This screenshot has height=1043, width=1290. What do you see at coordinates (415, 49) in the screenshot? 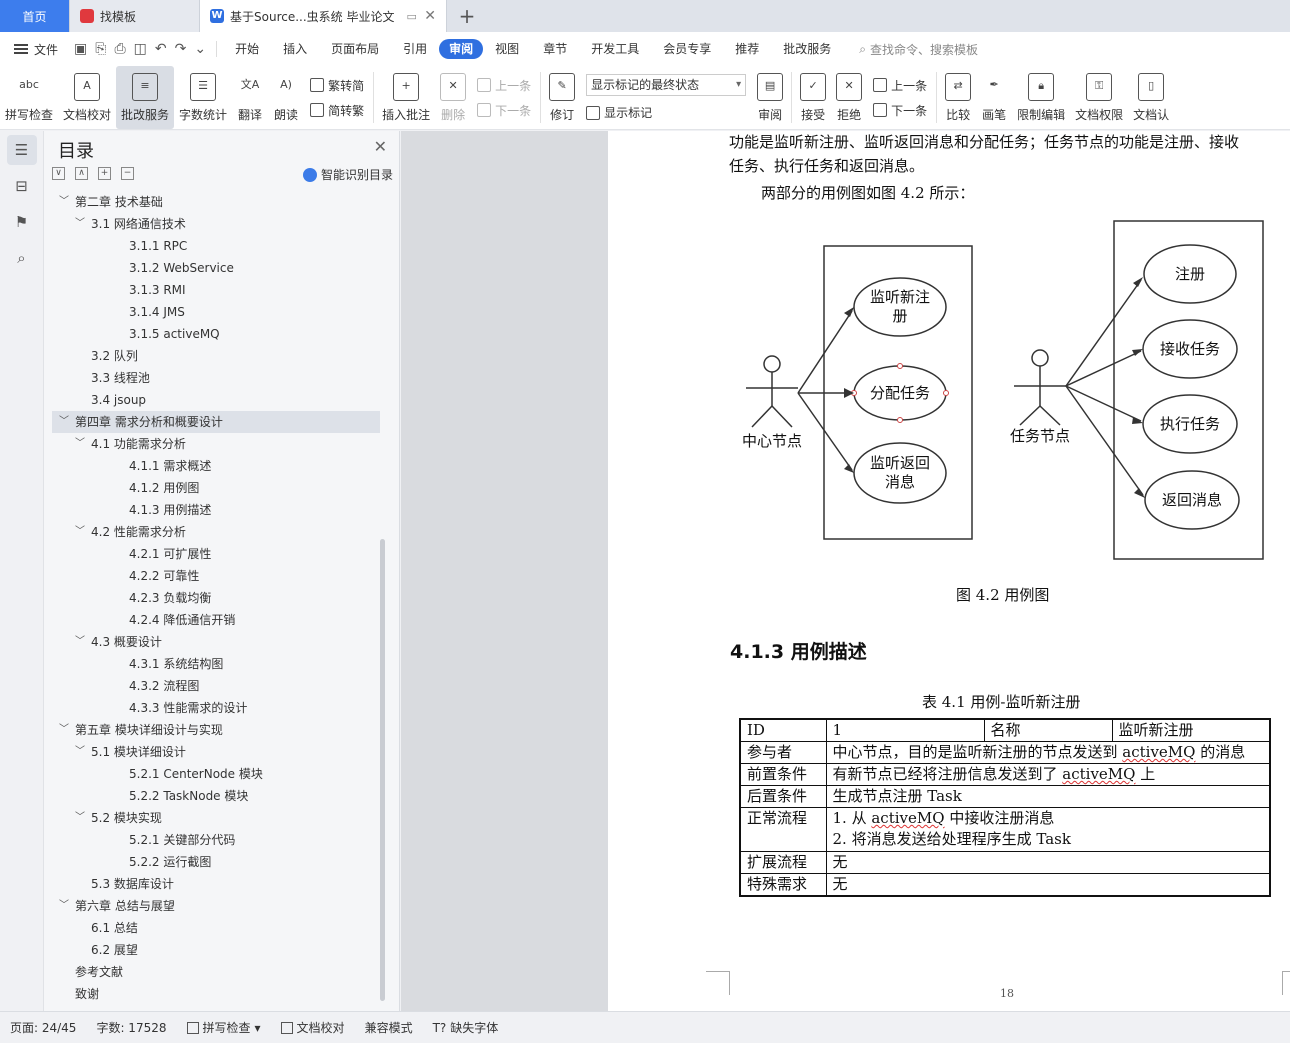
I see `menu-reference: 引用` at bounding box center [415, 49].